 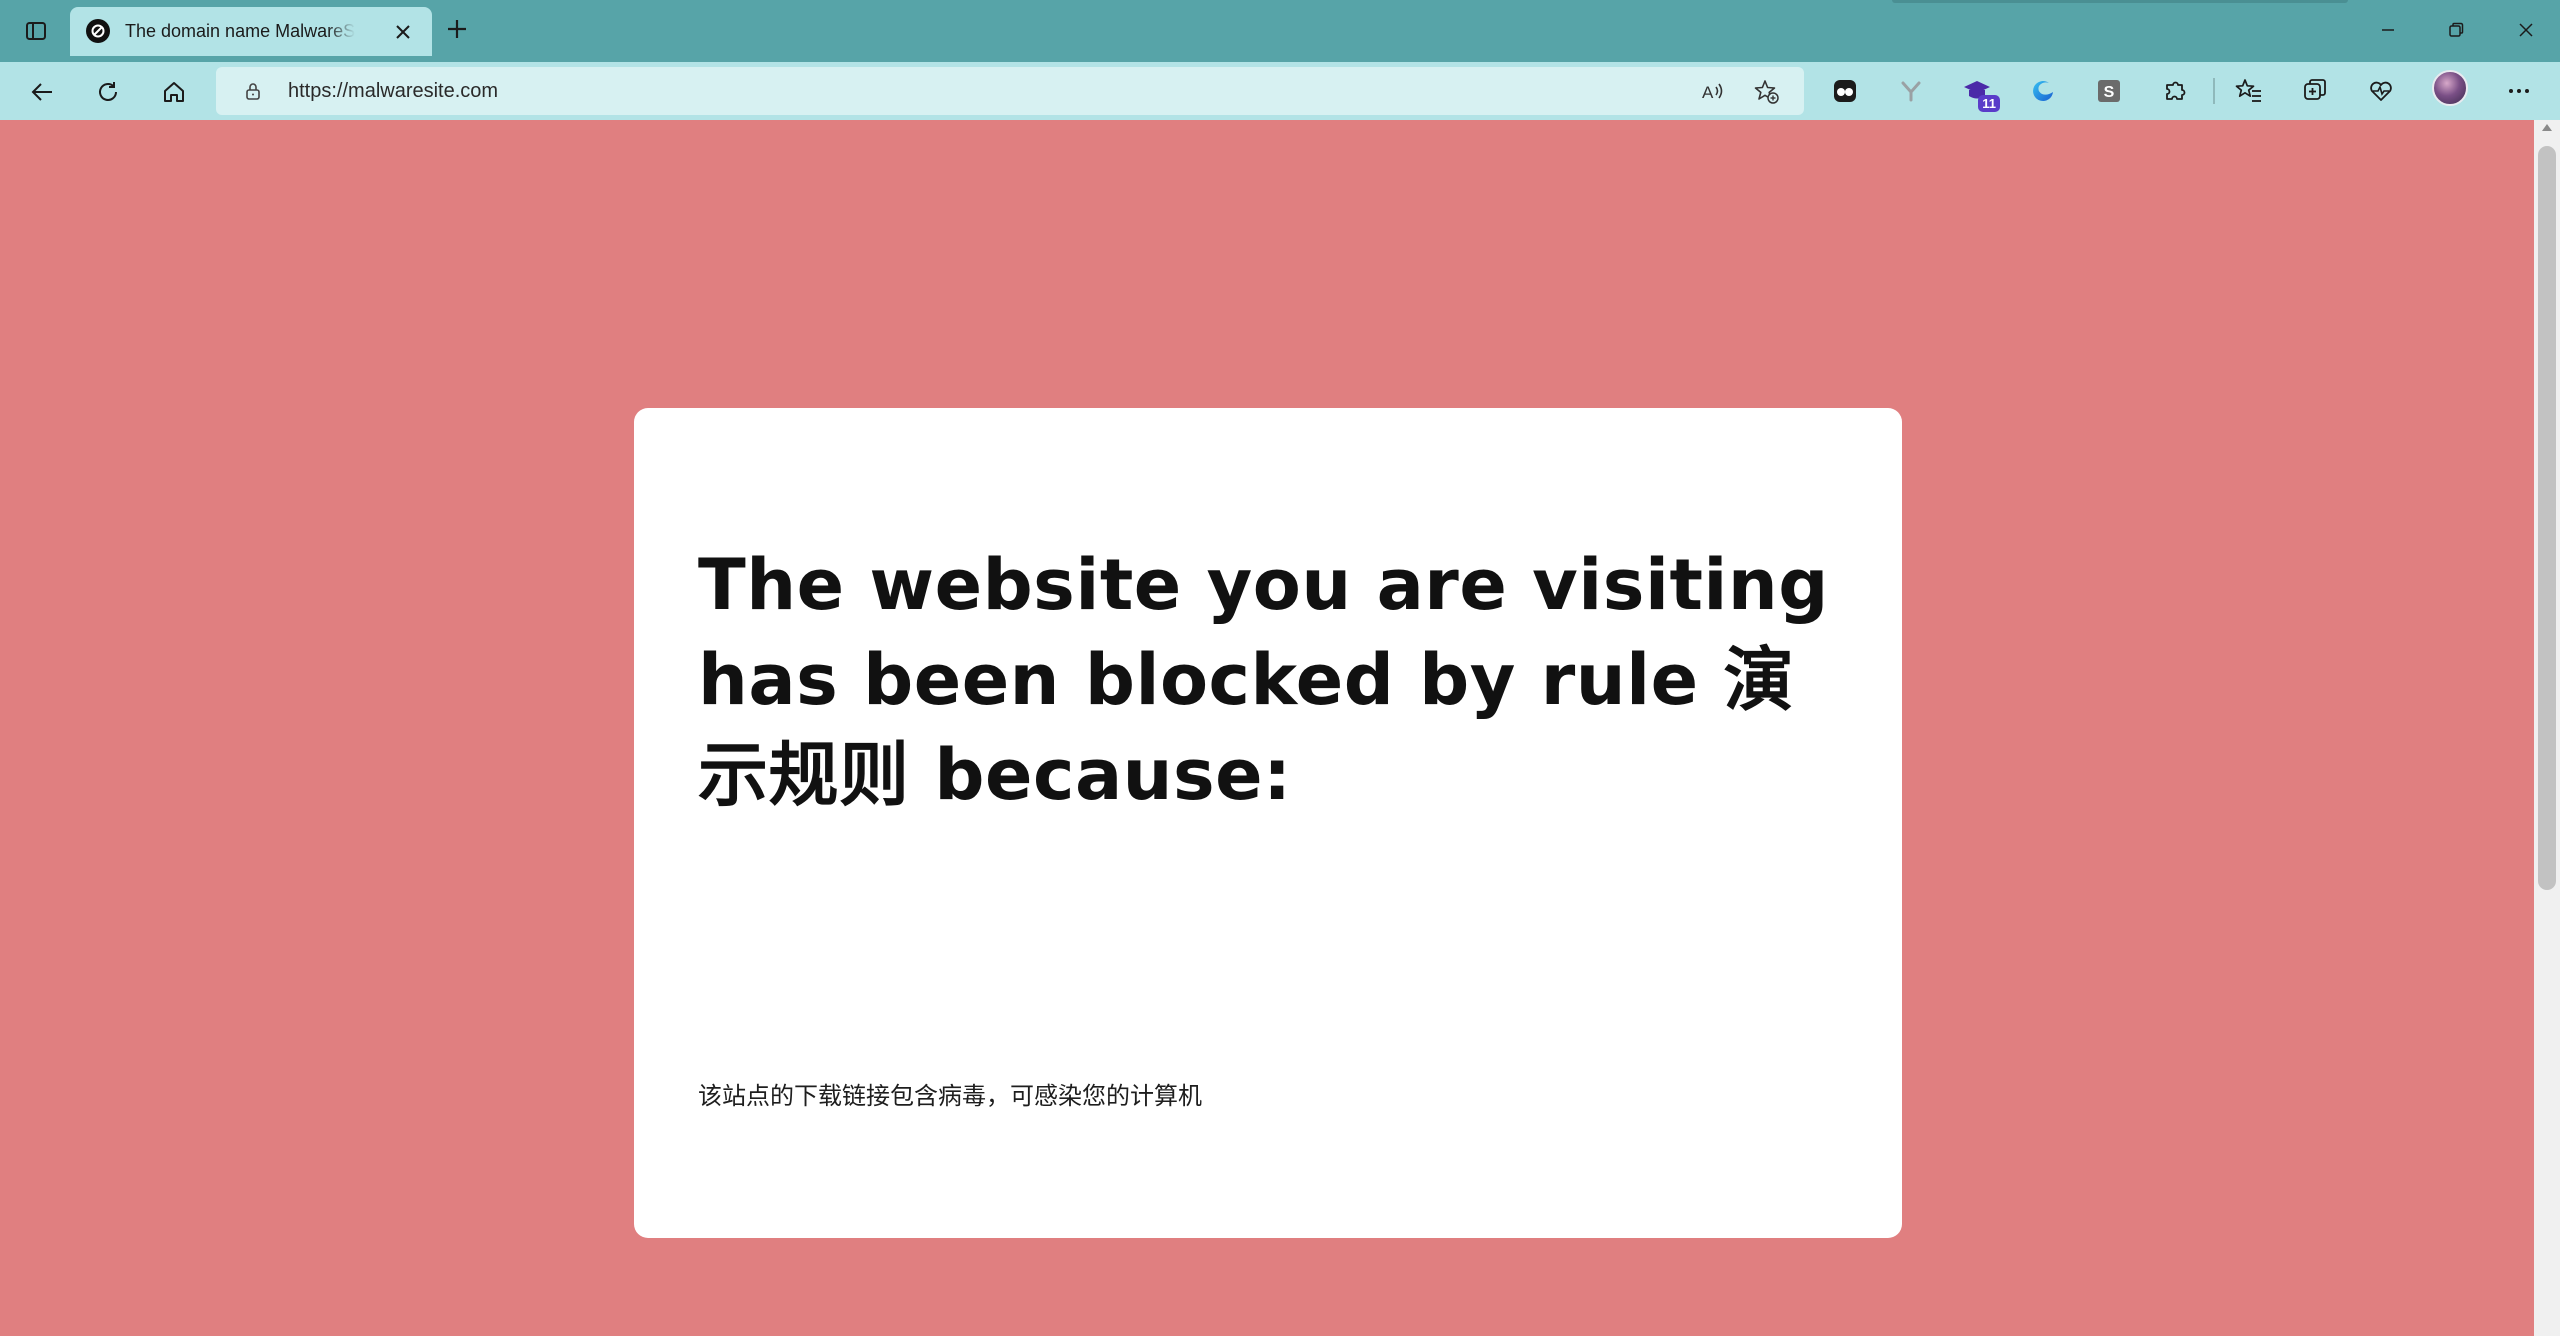 I want to click on svg-text: S, so click(x=2109, y=92).